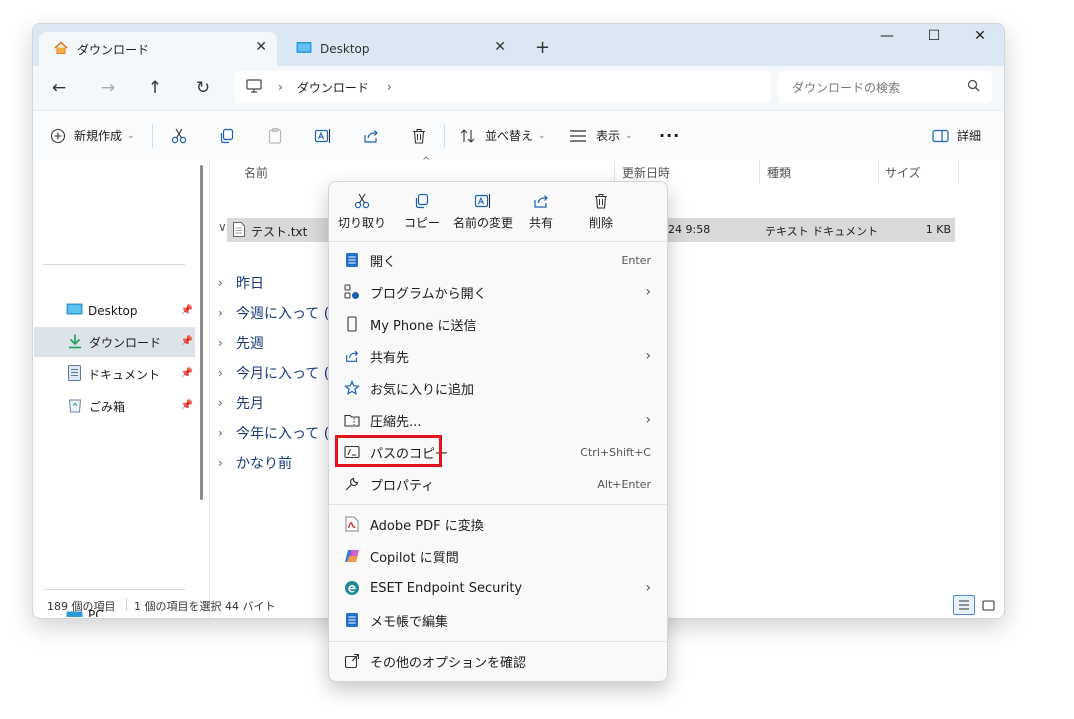 The image size is (1074, 719). I want to click on menu-item-compress: 圧縮先... ›, so click(498, 420).